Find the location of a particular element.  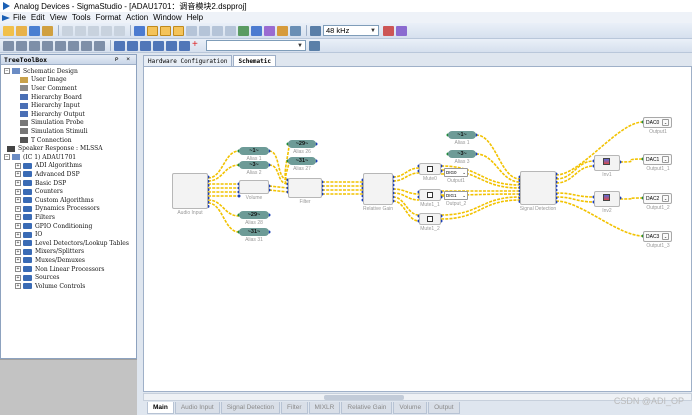

layout-1-icon is located at coordinates (119, 45).